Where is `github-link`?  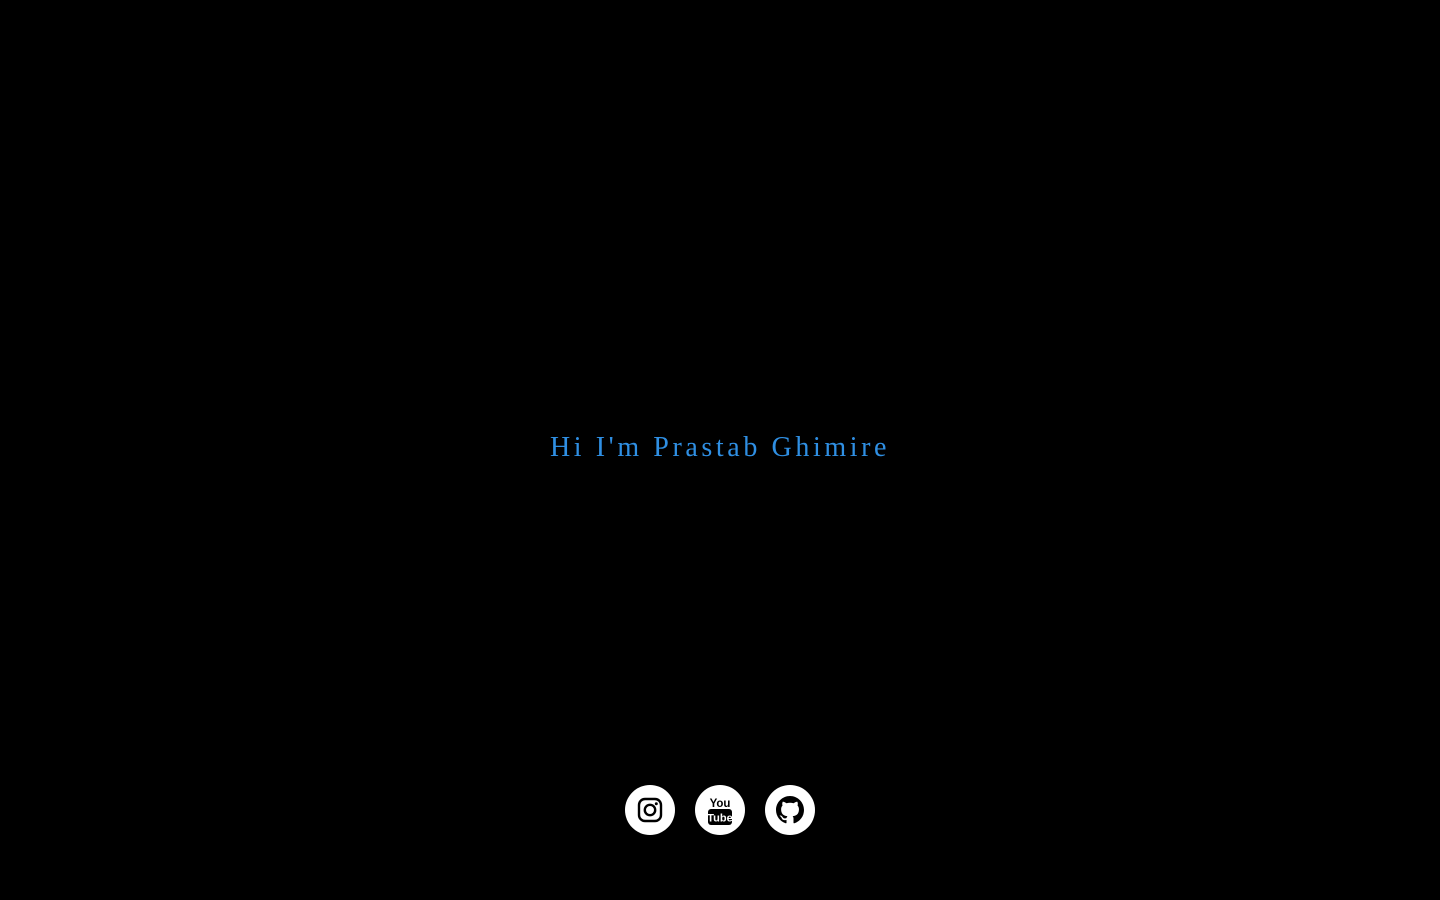
github-link is located at coordinates (790, 810).